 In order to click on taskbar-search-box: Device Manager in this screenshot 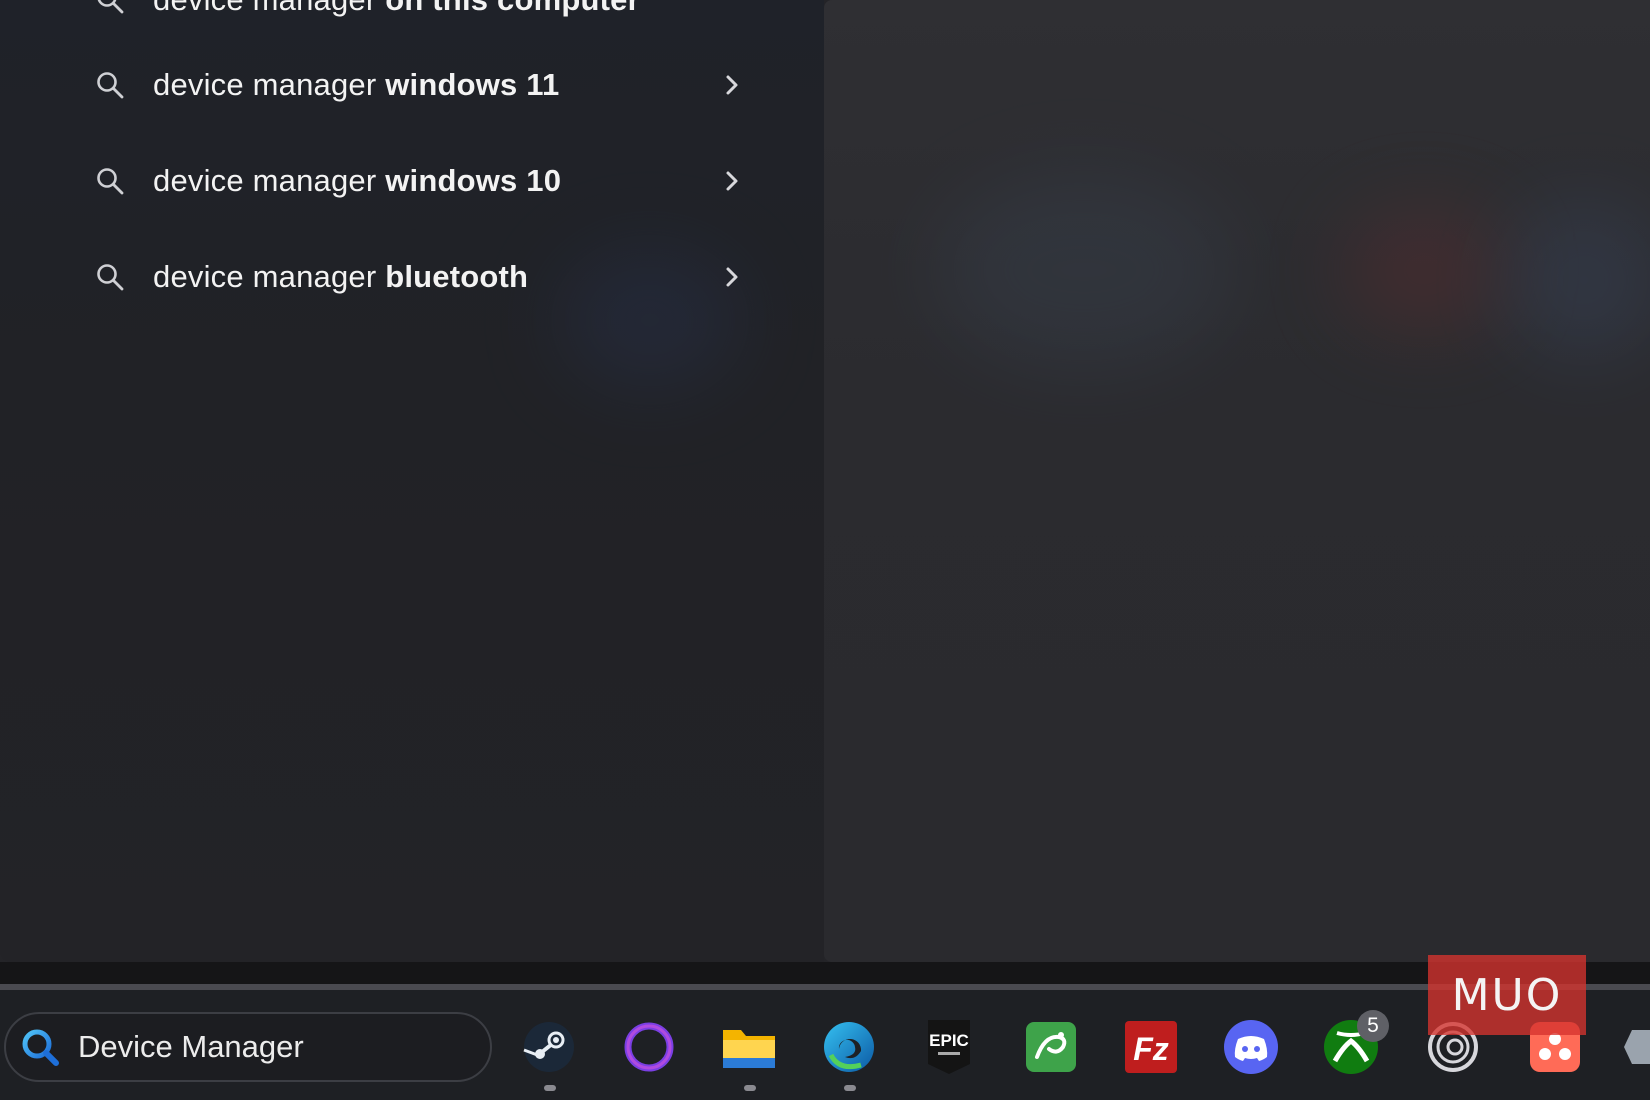, I will do `click(248, 1047)`.